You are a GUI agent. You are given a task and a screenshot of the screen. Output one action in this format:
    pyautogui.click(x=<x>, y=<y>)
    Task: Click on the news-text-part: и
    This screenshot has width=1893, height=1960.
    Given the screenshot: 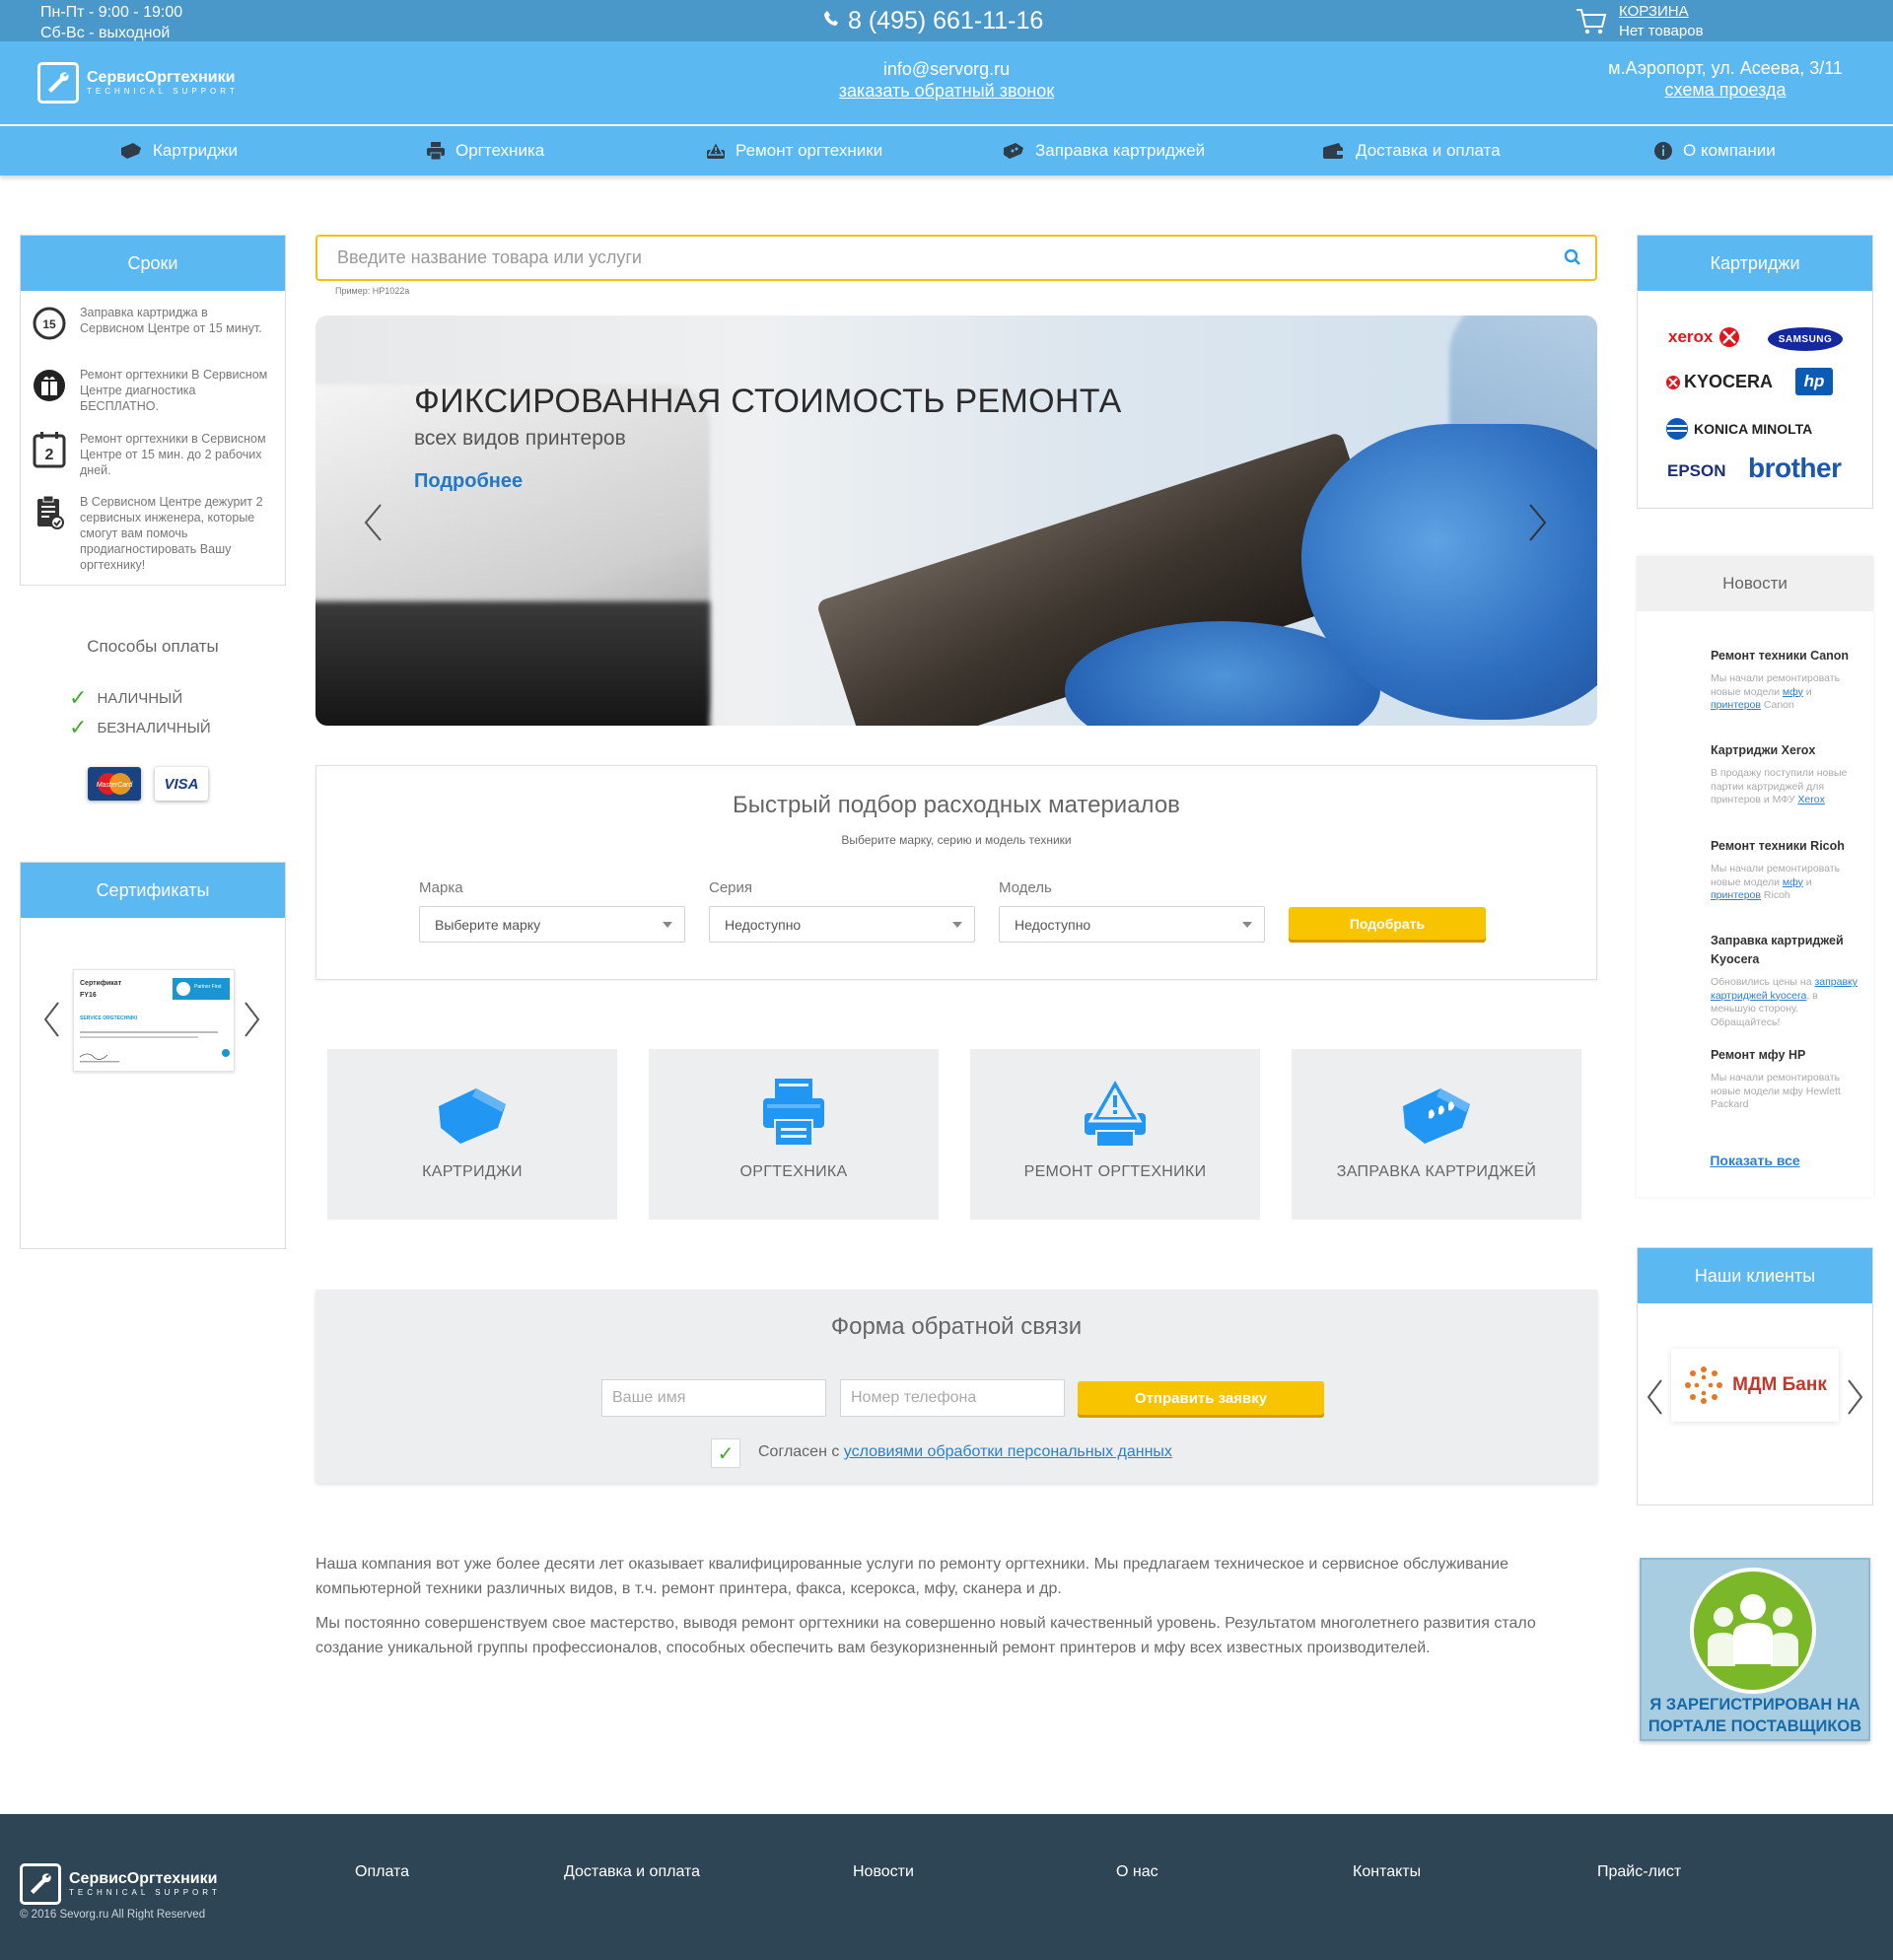 What is the action you would take?
    pyautogui.click(x=1807, y=881)
    